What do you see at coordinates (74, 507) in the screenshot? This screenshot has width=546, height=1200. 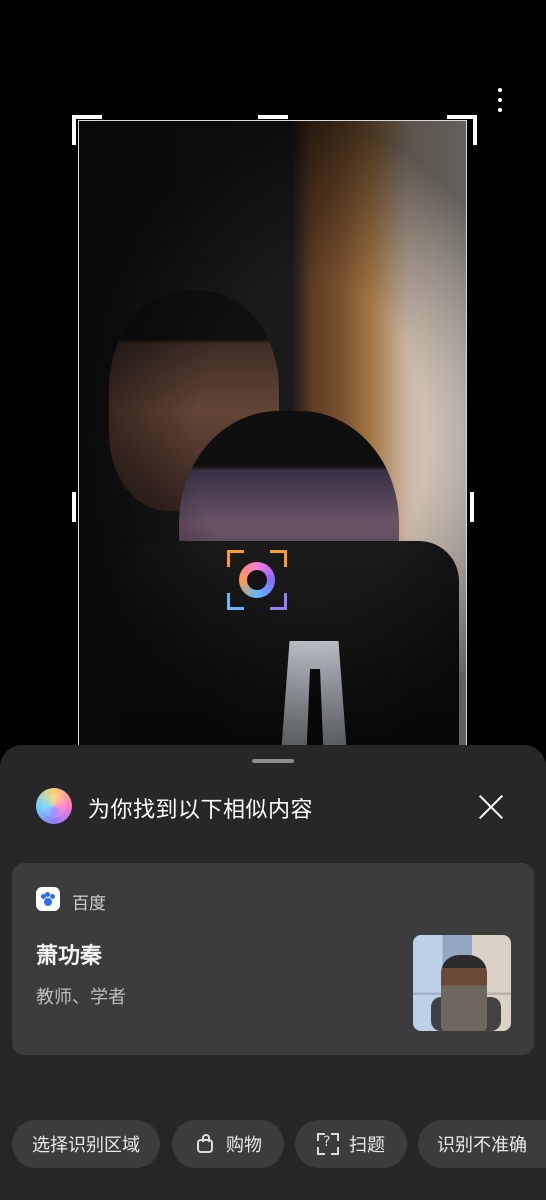 I see `crop-handle-left` at bounding box center [74, 507].